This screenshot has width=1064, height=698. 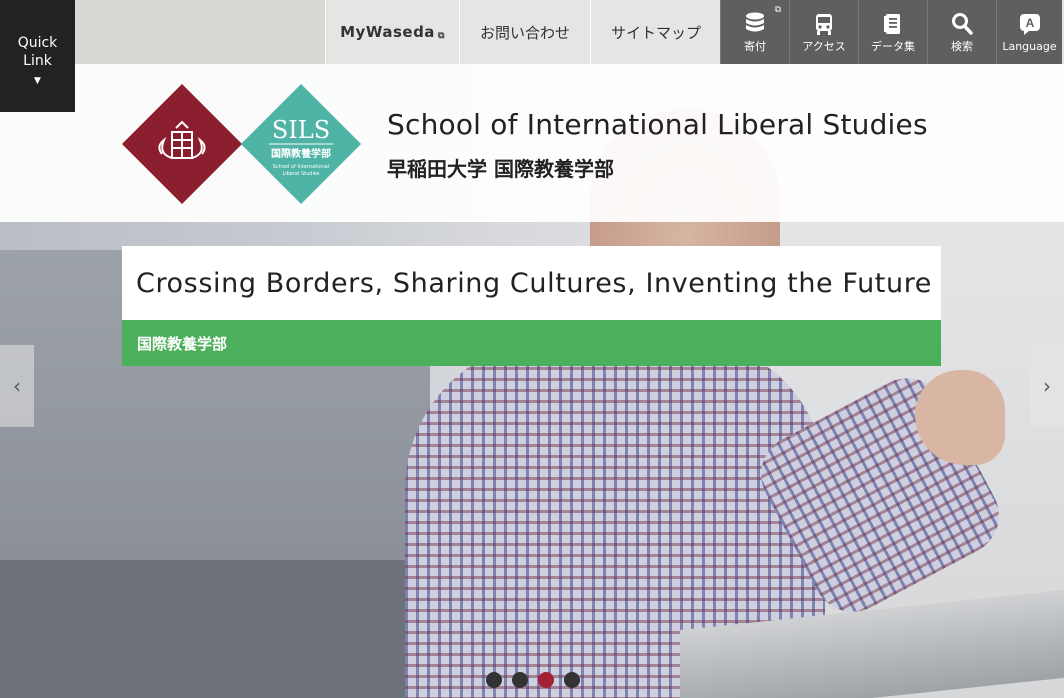 I want to click on quick-link-text: Quick Link, so click(x=37, y=52).